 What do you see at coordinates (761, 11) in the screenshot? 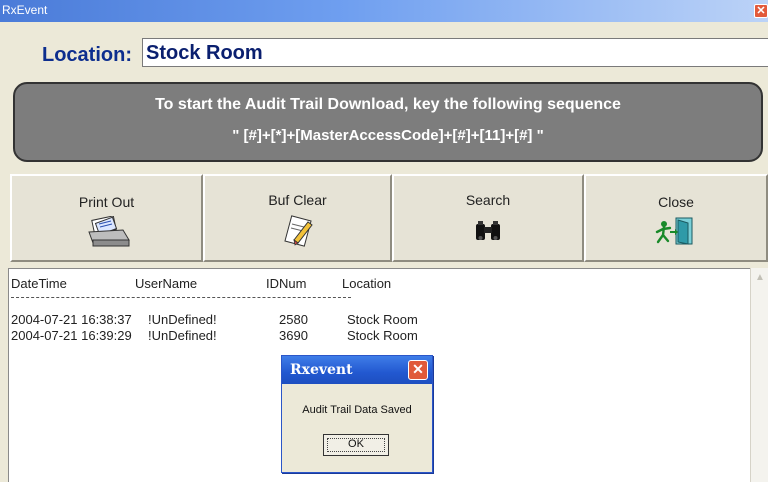
I see `window-close-button: ✕` at bounding box center [761, 11].